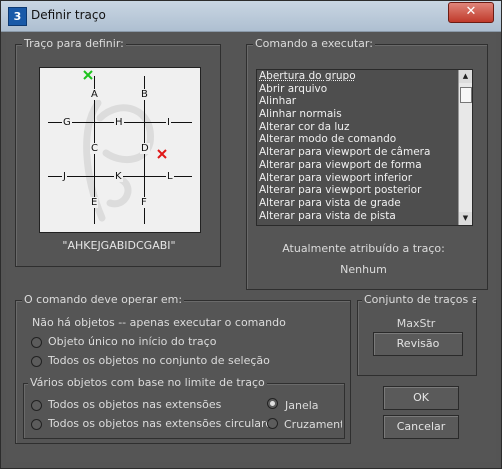 The image size is (502, 469). Describe the element at coordinates (465, 218) in the screenshot. I see `scroll-down-icon: ▼` at that location.